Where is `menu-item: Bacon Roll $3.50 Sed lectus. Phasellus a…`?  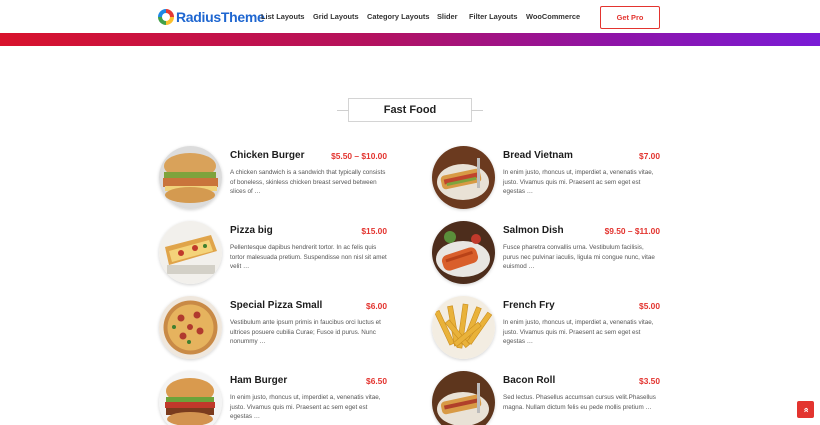 menu-item: Bacon Roll $3.50 Sed lectus. Phasellus a… is located at coordinates (547, 398).